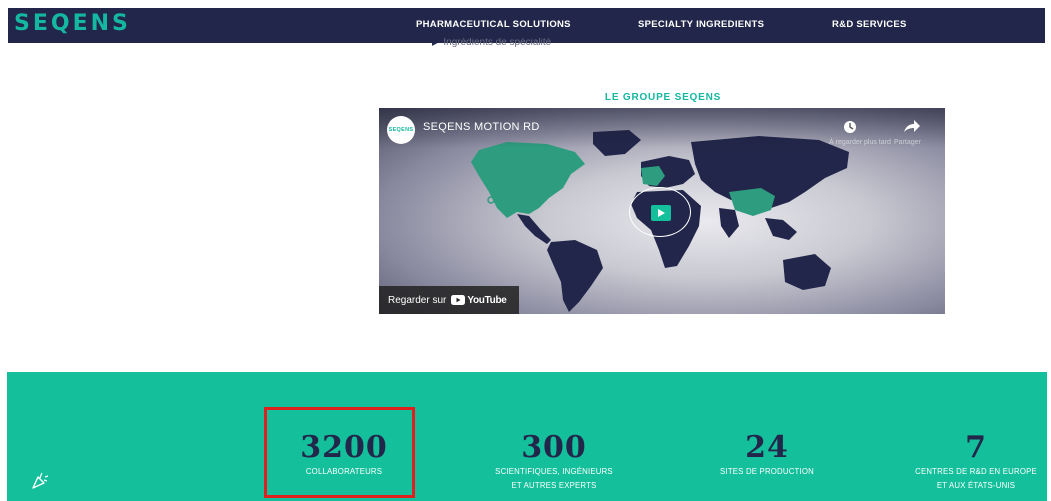 The image size is (1051, 501). What do you see at coordinates (417, 300) in the screenshot?
I see `watch-on-label: Regarder sur` at bounding box center [417, 300].